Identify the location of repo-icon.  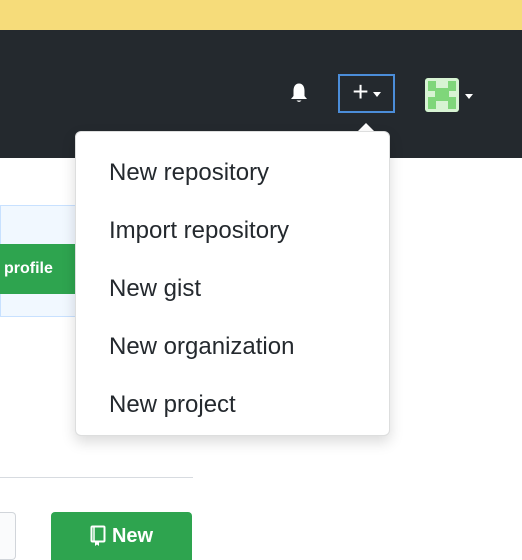
(98, 535).